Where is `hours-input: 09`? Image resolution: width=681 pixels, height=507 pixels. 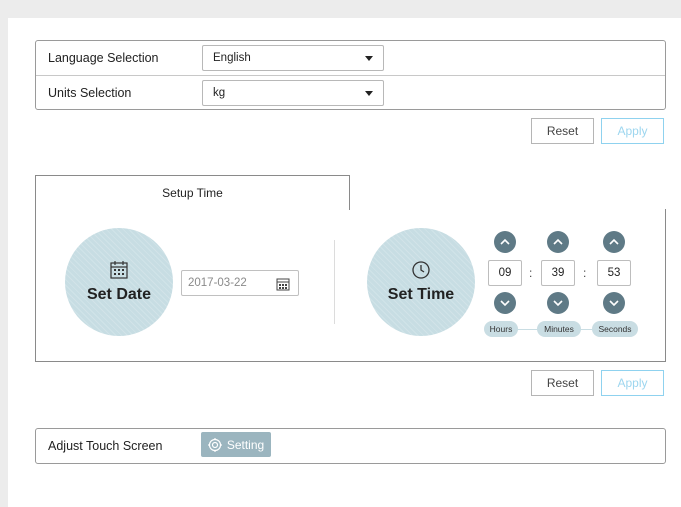 hours-input: 09 is located at coordinates (505, 273).